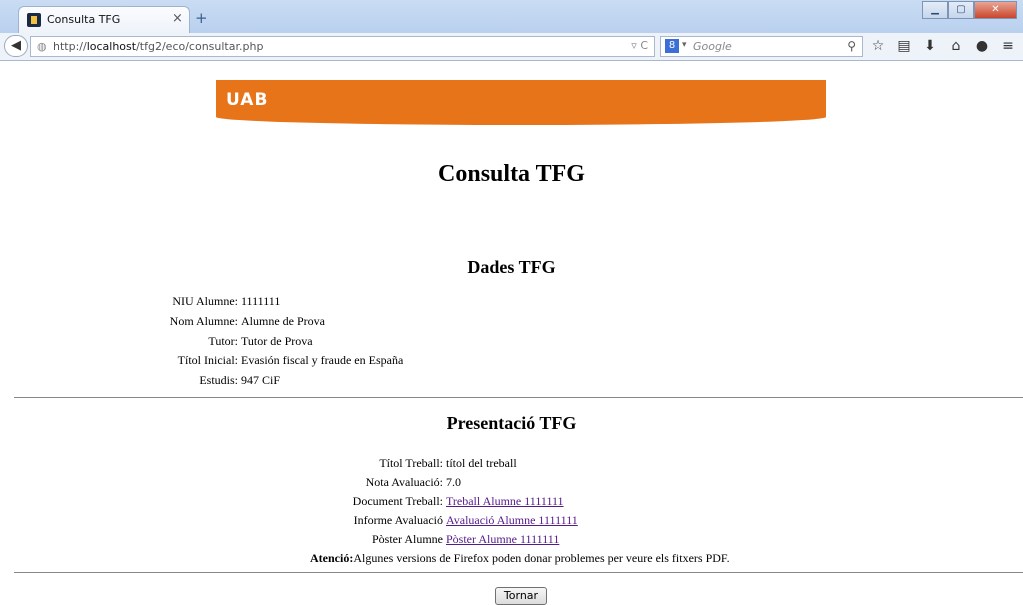  Describe the element at coordinates (261, 301) in the screenshot. I see `field-value: 1111111` at that location.